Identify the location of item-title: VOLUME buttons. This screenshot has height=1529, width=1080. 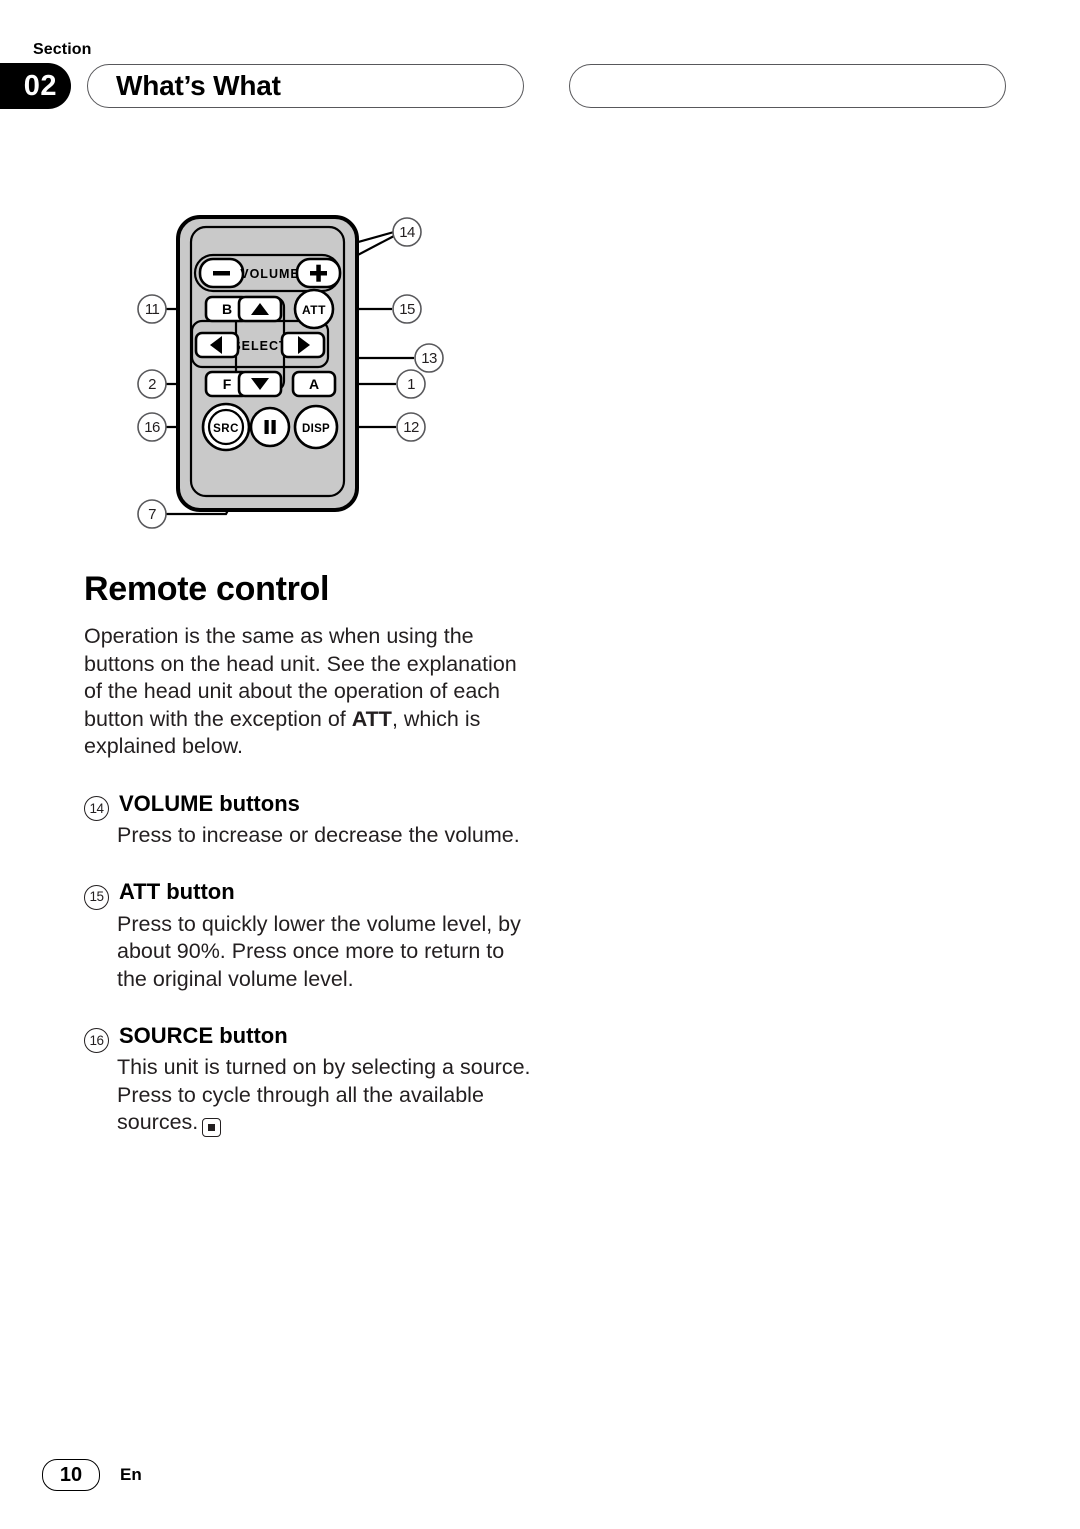
(209, 803).